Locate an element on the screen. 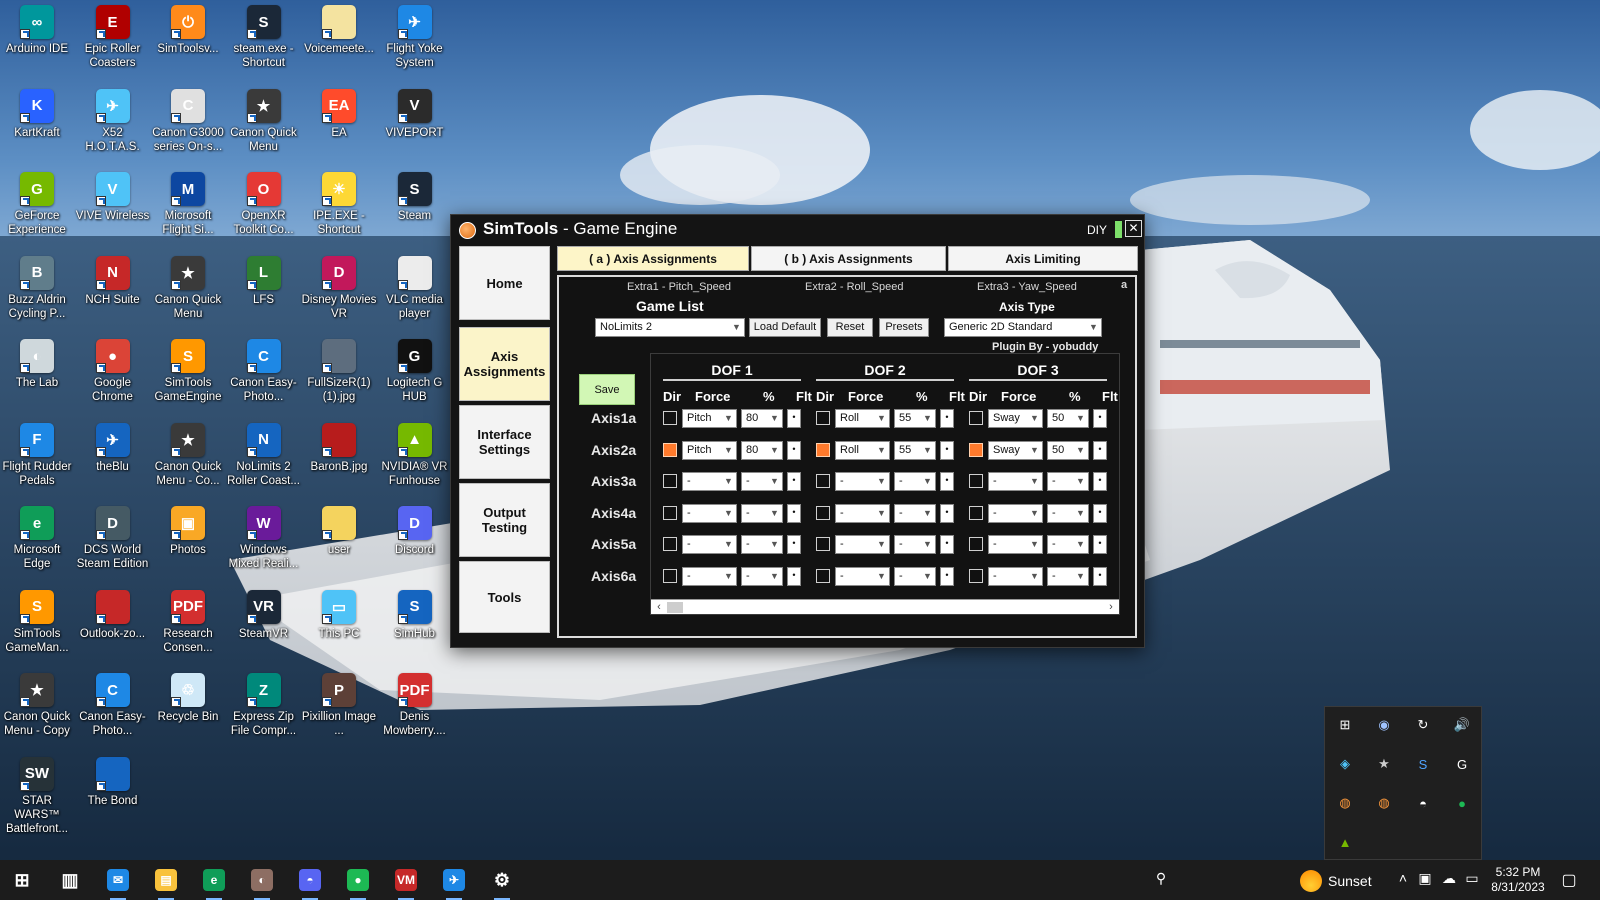 This screenshot has height=900, width=1600. force-select: Sway ▼ is located at coordinates (1015, 418).